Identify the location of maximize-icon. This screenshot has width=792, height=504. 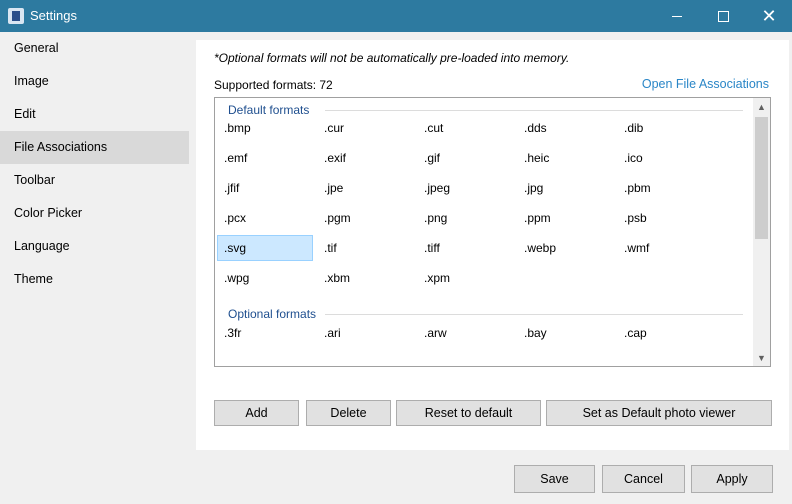
(723, 16).